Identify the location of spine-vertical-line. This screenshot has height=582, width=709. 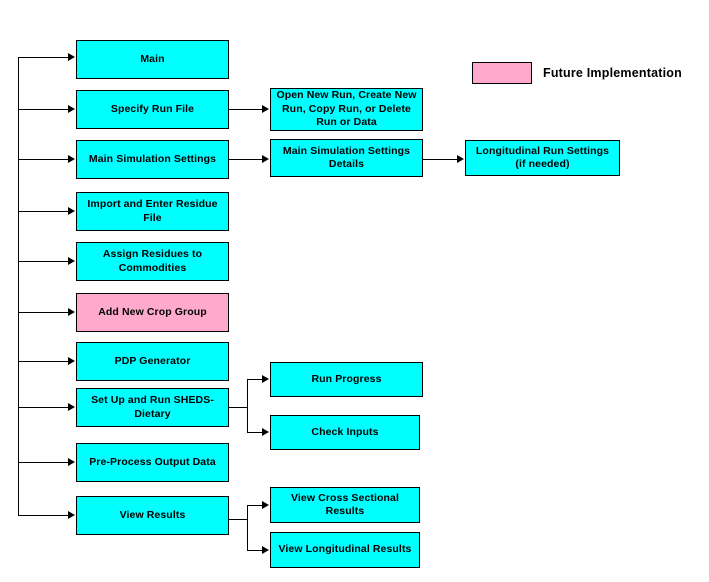
(18, 286).